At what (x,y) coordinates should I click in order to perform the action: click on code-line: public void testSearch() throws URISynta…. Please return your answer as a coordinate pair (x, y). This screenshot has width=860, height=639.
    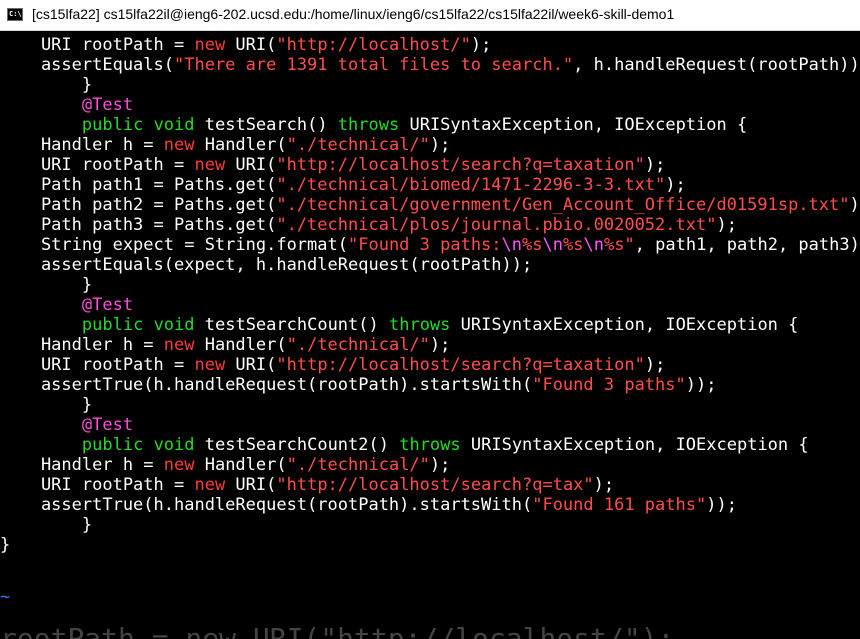
    Looking at the image, I should click on (414, 125).